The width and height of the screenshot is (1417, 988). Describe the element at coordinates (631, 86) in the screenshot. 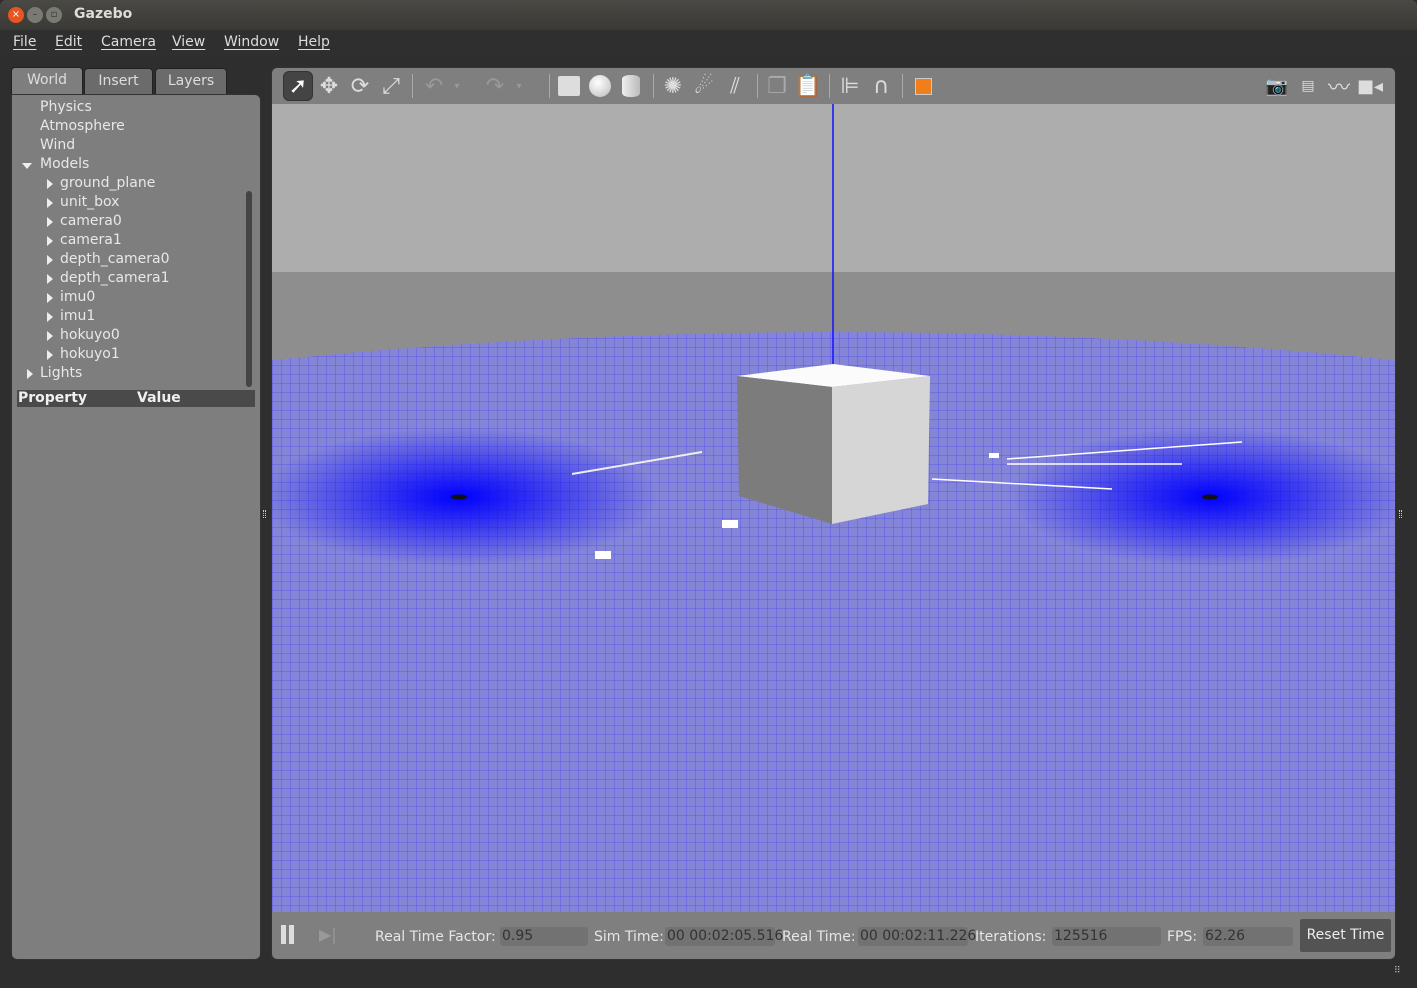

I see `cylinder-icon` at that location.